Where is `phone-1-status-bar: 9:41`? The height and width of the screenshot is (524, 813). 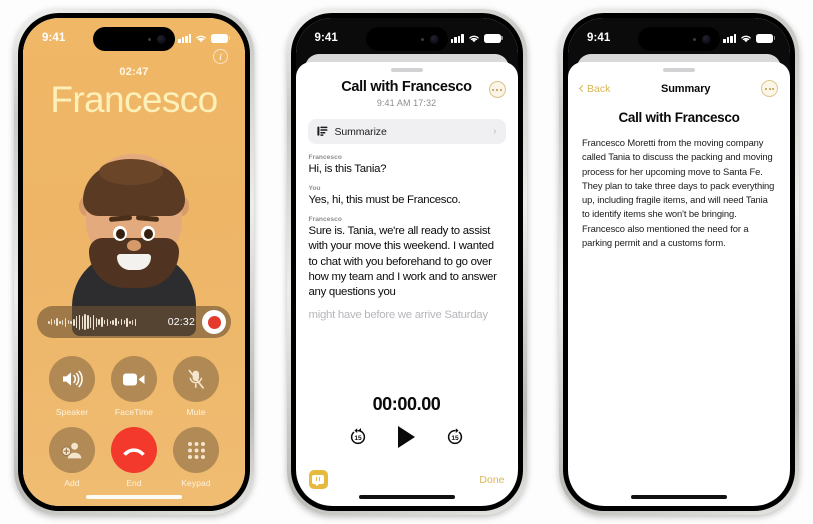
phone-1-status-bar: 9:41 is located at coordinates (134, 35).